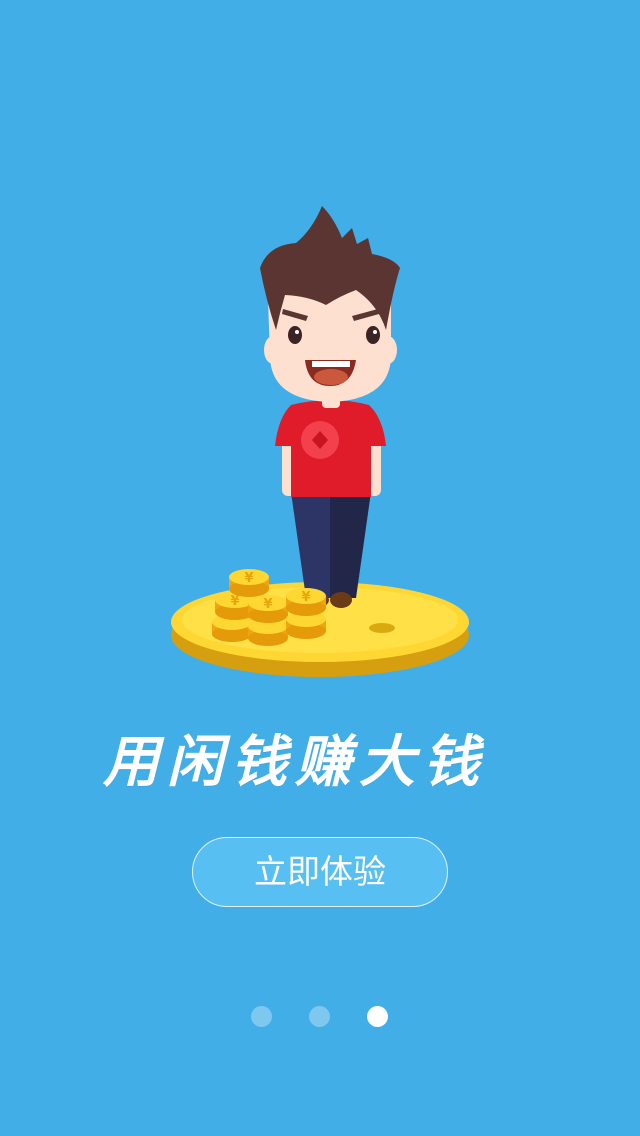 The height and width of the screenshot is (1136, 640). I want to click on head, so click(330, 304).